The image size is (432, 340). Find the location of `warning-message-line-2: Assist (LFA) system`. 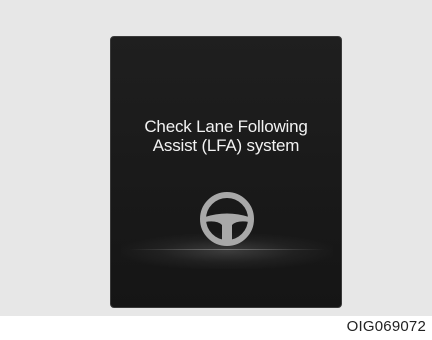

warning-message-line-2: Assist (LFA) system is located at coordinates (226, 145).